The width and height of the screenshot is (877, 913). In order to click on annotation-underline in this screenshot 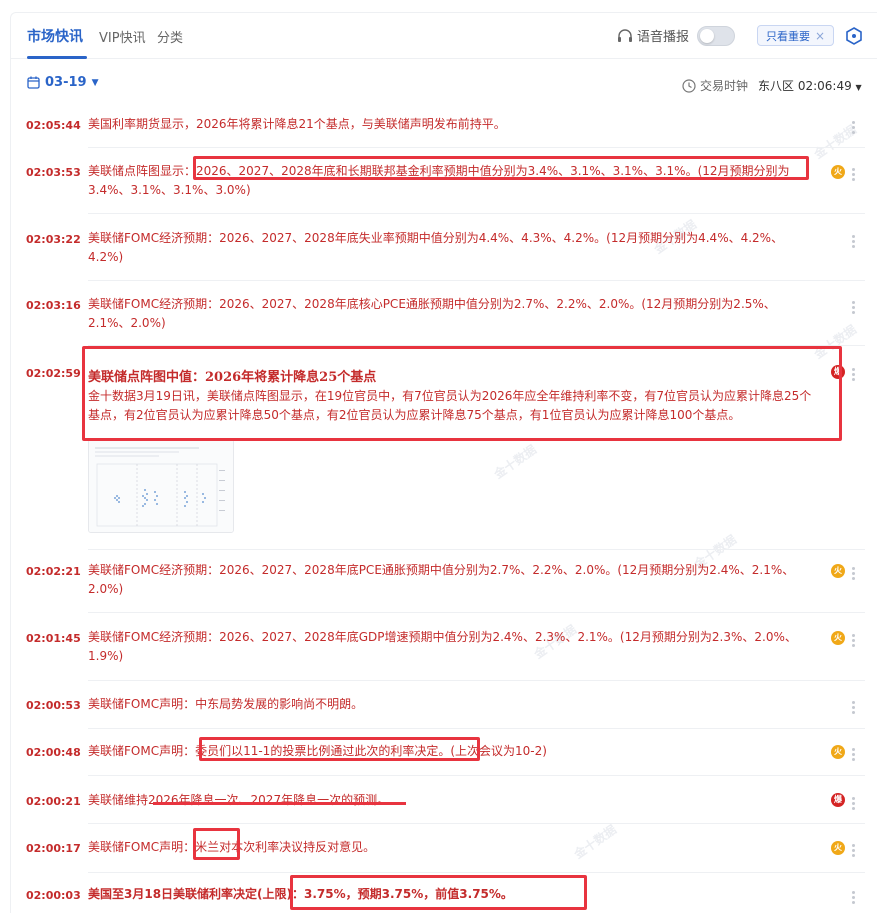, I will do `click(279, 803)`.